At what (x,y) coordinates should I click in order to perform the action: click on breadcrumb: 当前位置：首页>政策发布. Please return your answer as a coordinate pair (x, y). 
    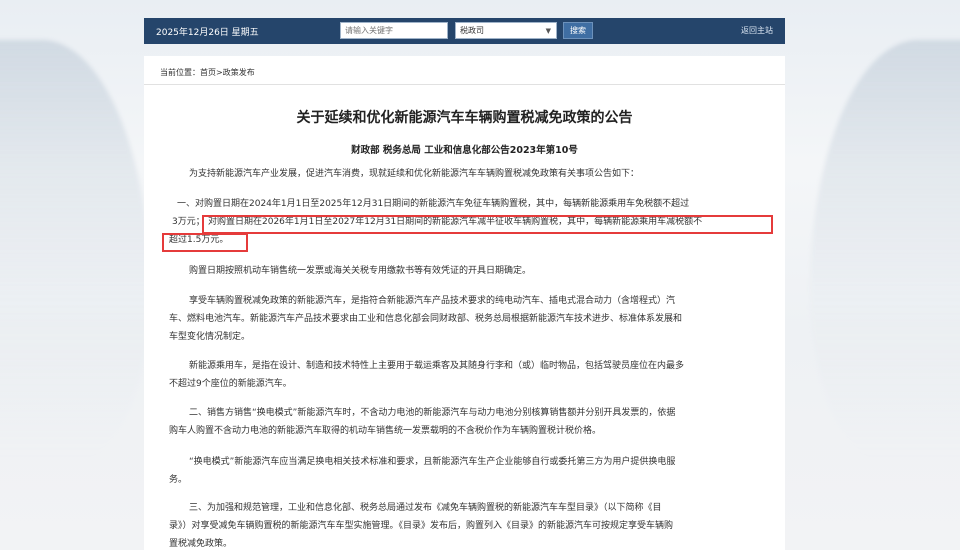
    Looking at the image, I should click on (207, 72).